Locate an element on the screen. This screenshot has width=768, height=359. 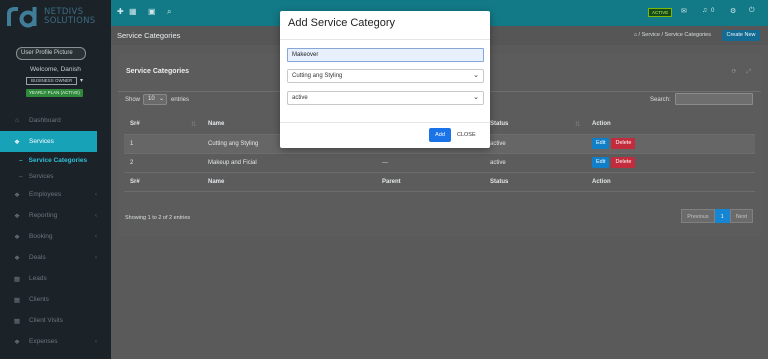
sidebar-subitem-services: – Services is located at coordinates (55, 176).